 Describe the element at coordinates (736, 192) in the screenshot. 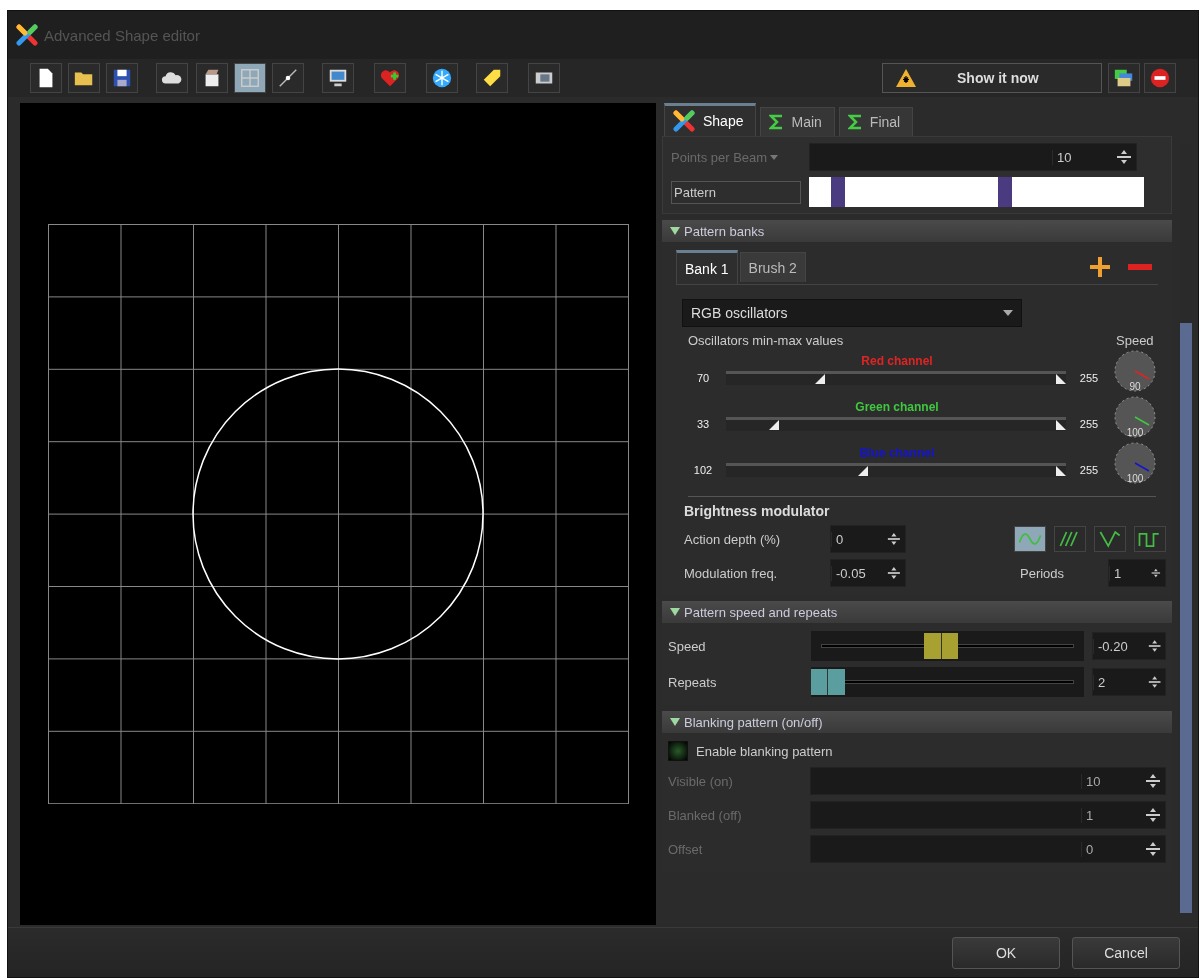

I see `pattern-label: Pattern` at that location.